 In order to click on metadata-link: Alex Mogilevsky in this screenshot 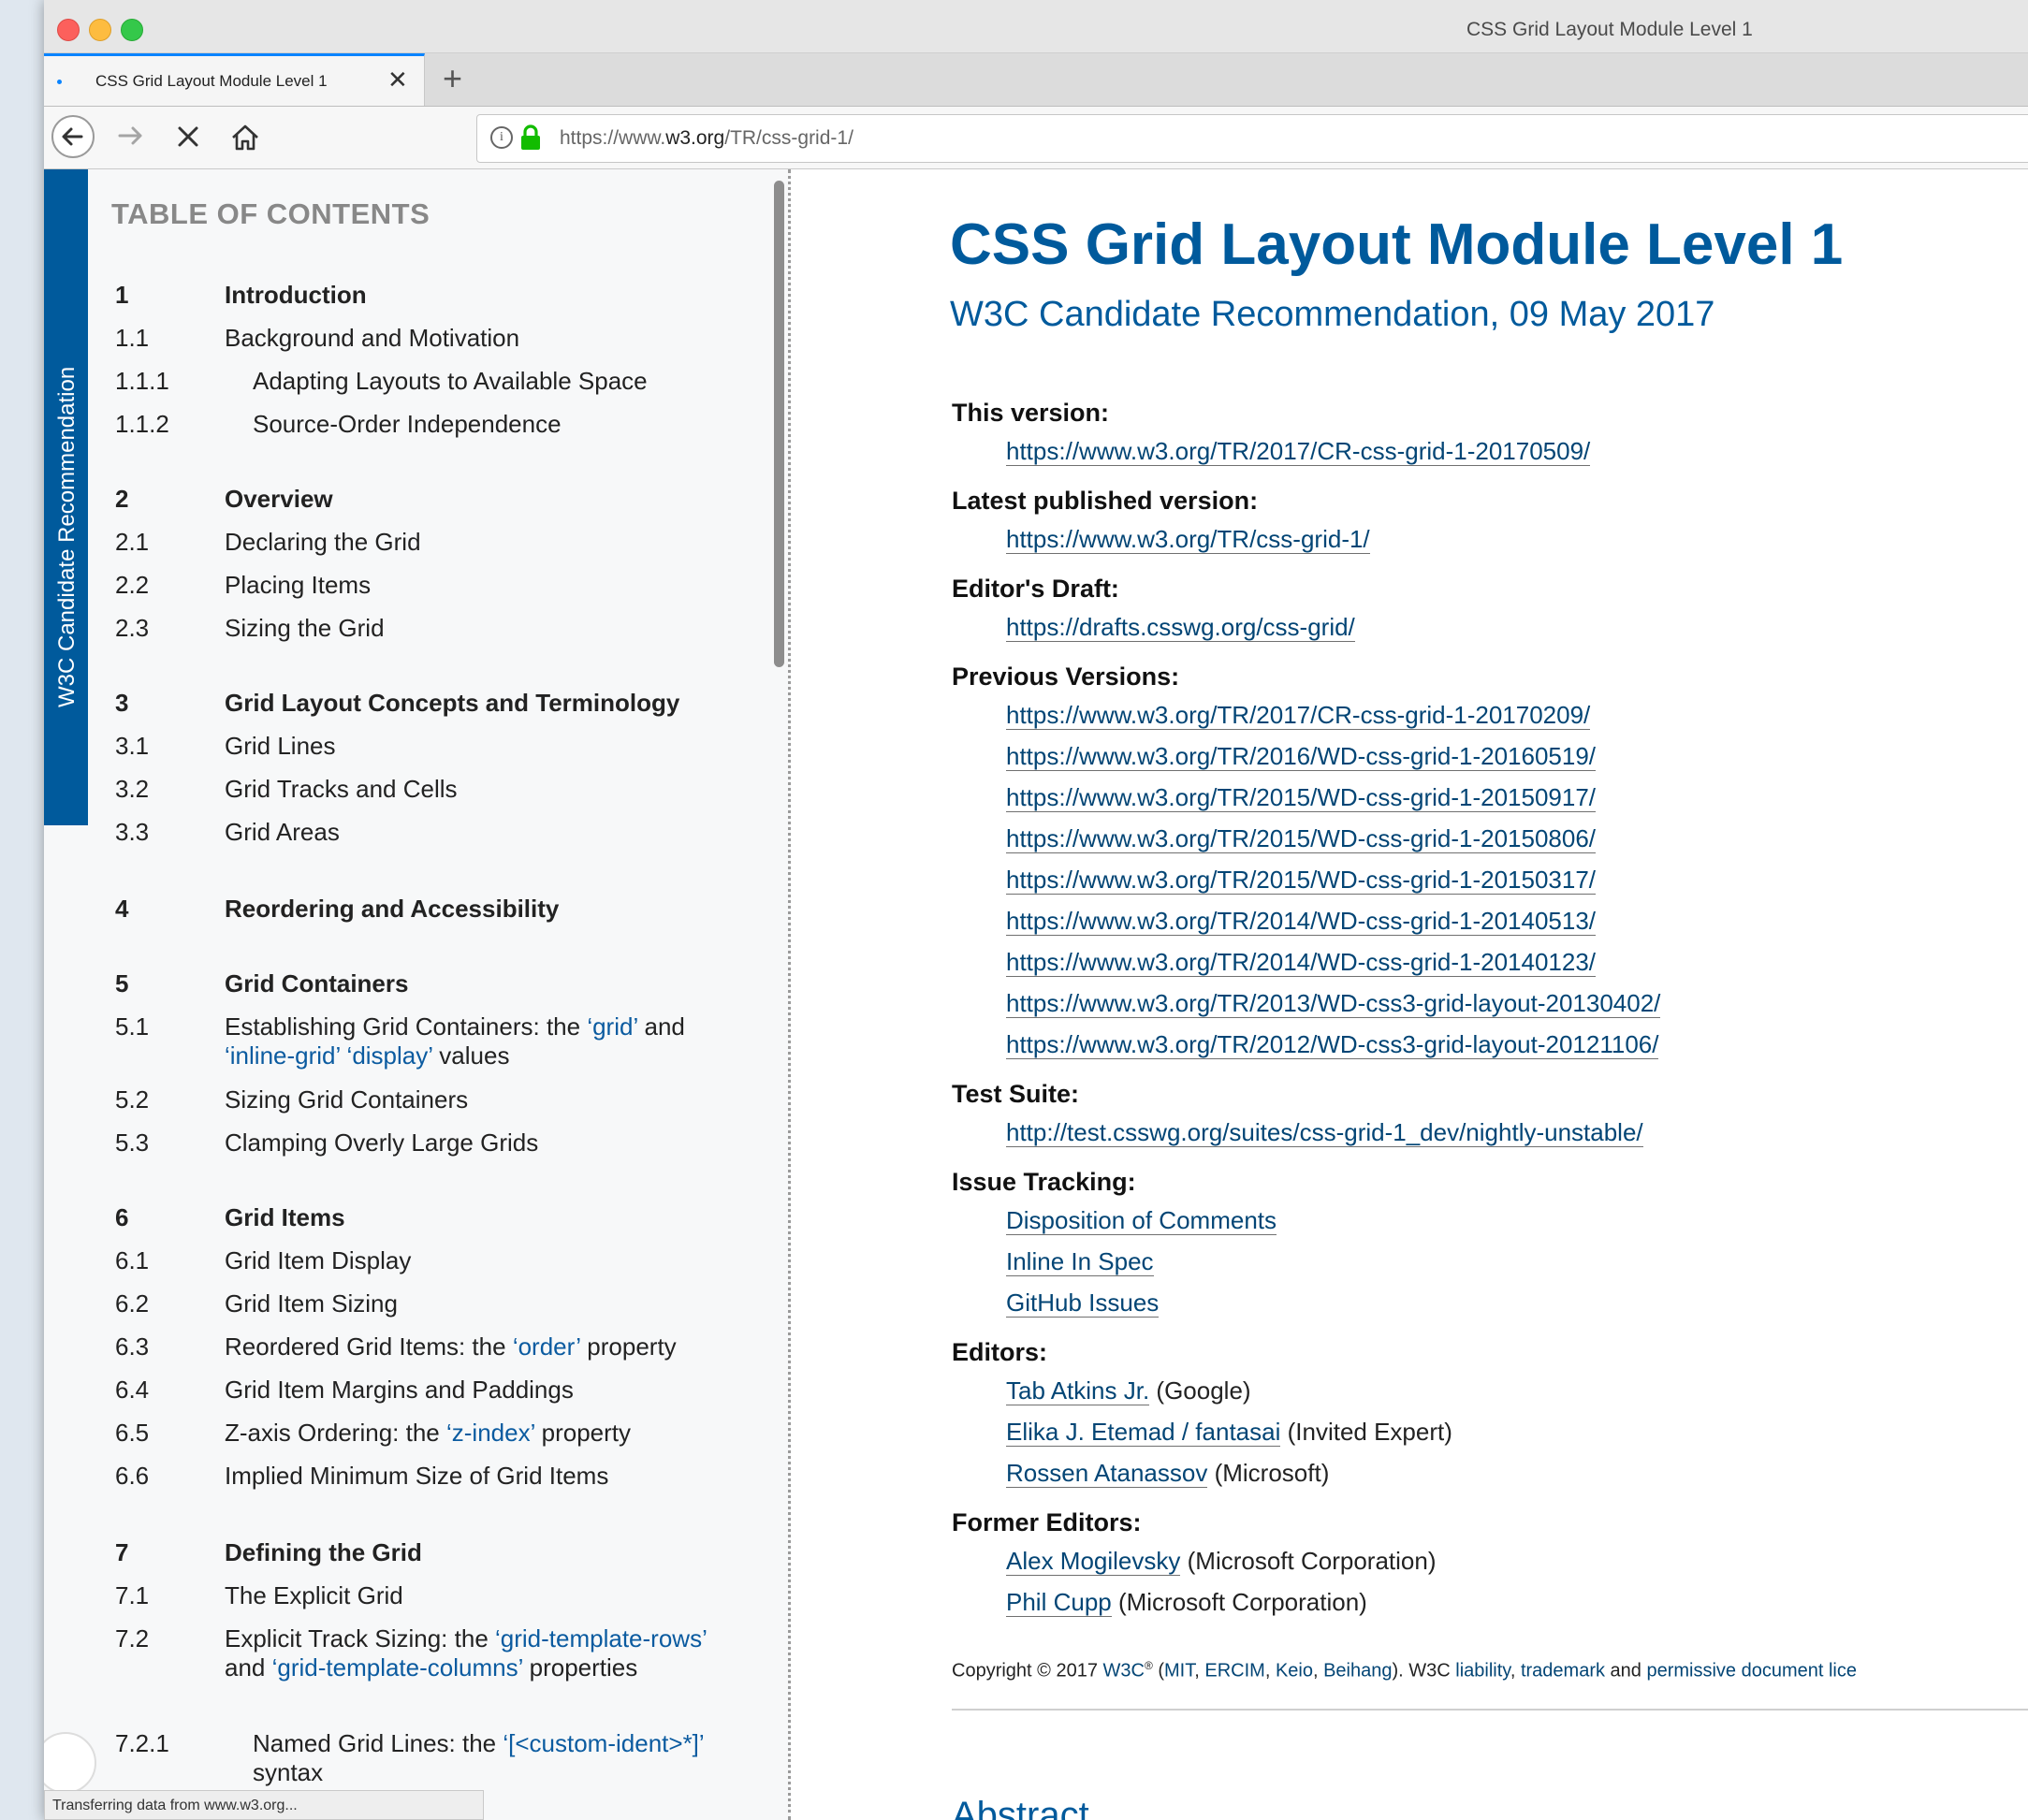, I will do `click(1093, 1561)`.